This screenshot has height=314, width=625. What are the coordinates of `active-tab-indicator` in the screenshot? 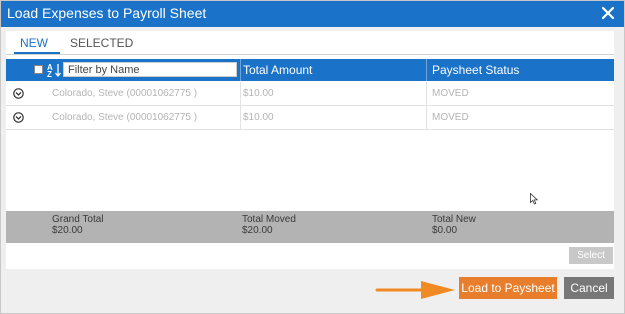 It's located at (37, 53).